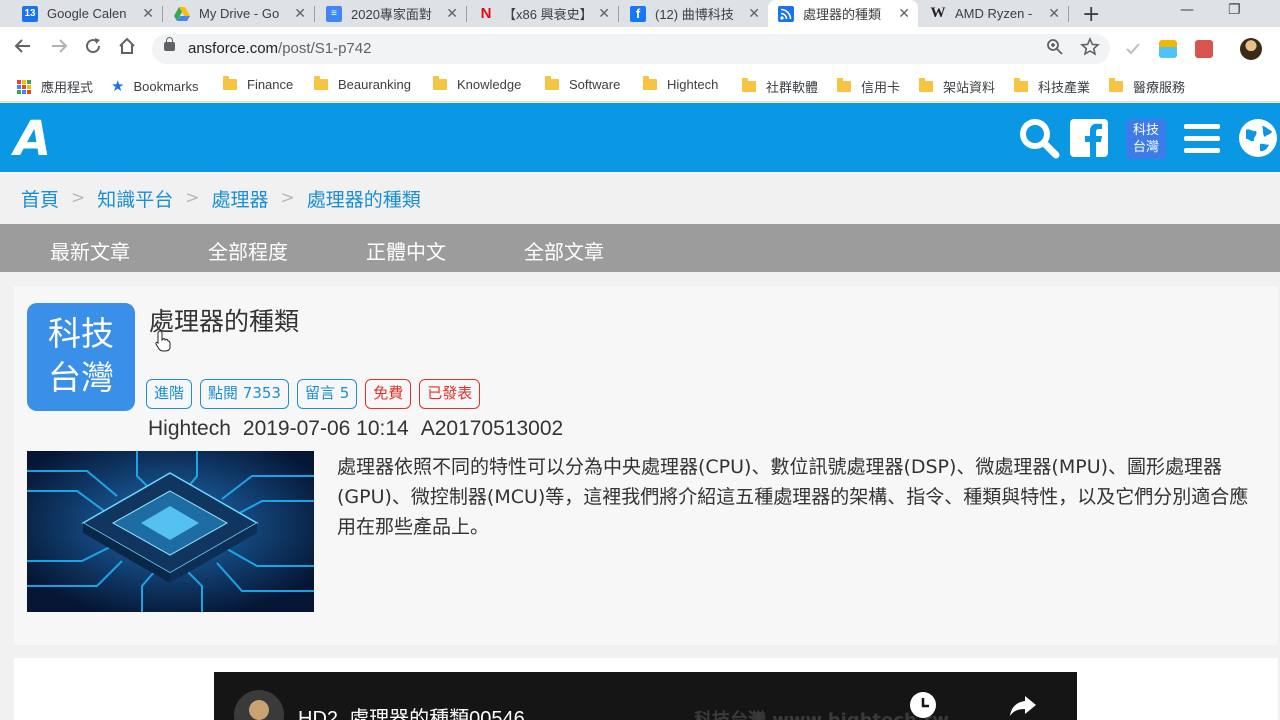 The image size is (1280, 720). What do you see at coordinates (170, 531) in the screenshot?
I see `article-thumbnail-cpu-chip` at bounding box center [170, 531].